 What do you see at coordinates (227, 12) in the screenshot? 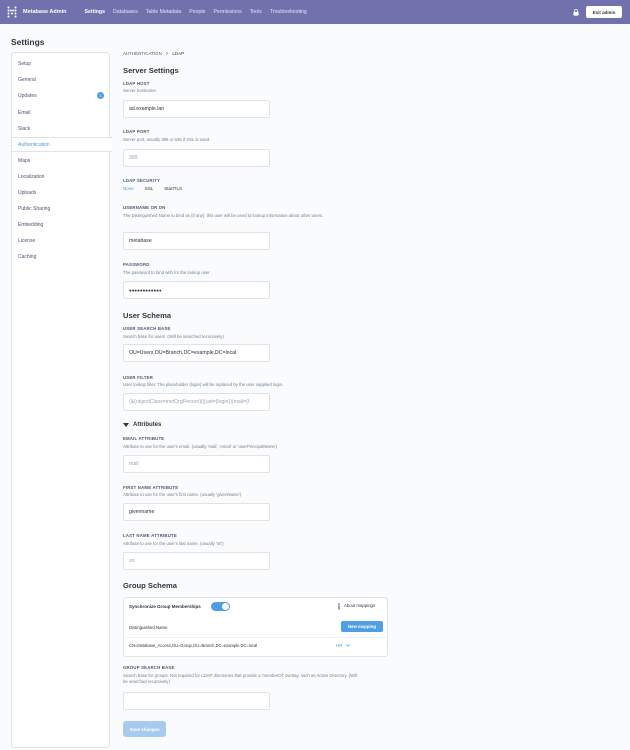
I see `nav-permissions: Permissions` at bounding box center [227, 12].